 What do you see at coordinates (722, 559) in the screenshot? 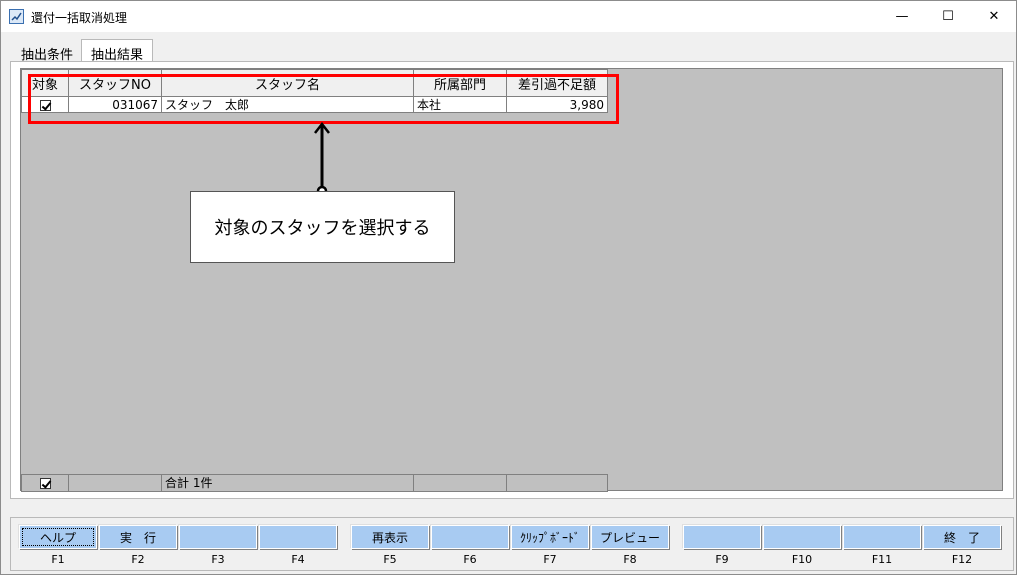
I see `fkey-label-f9: F9` at bounding box center [722, 559].